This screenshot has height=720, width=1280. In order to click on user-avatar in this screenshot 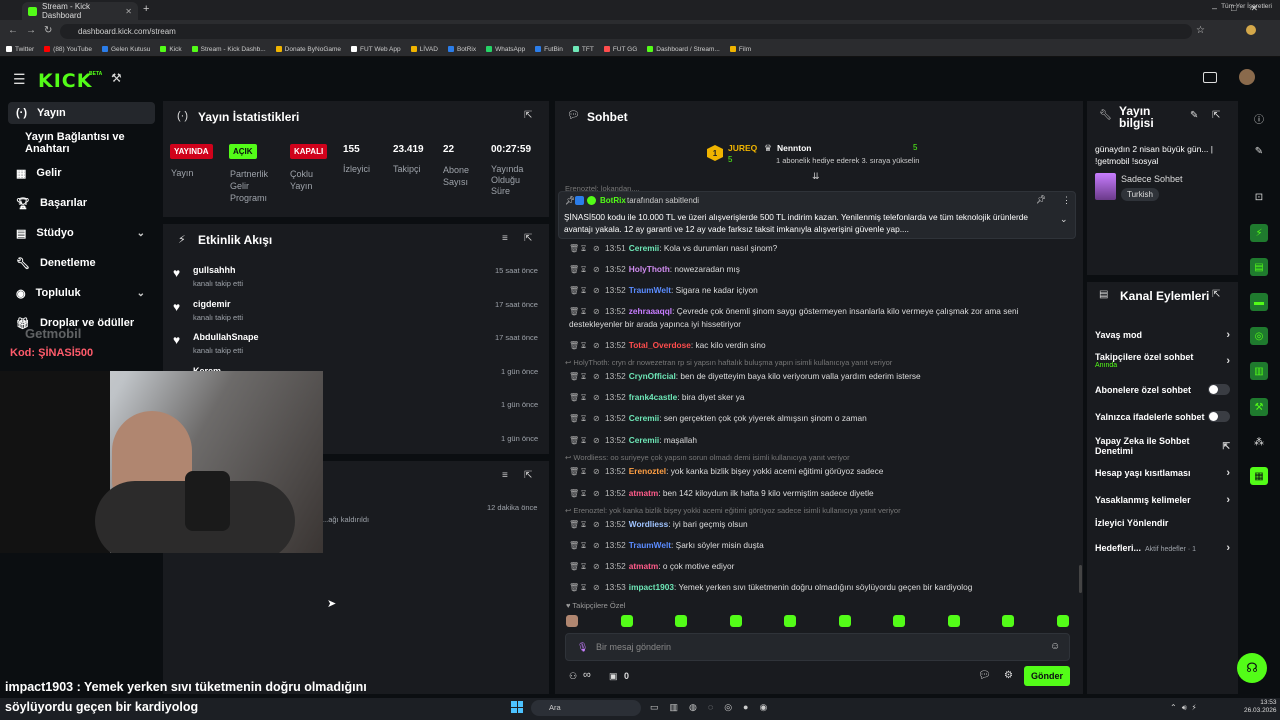, I will do `click(1247, 77)`.